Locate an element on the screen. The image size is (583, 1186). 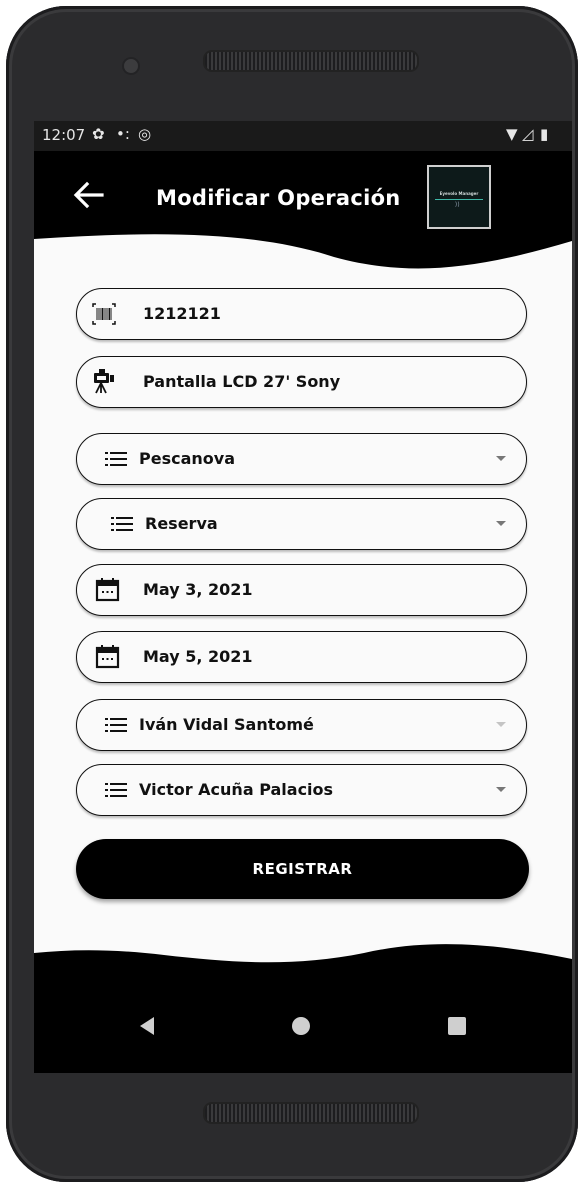
start-date-field: May 3, 2021 is located at coordinates (301, 590).